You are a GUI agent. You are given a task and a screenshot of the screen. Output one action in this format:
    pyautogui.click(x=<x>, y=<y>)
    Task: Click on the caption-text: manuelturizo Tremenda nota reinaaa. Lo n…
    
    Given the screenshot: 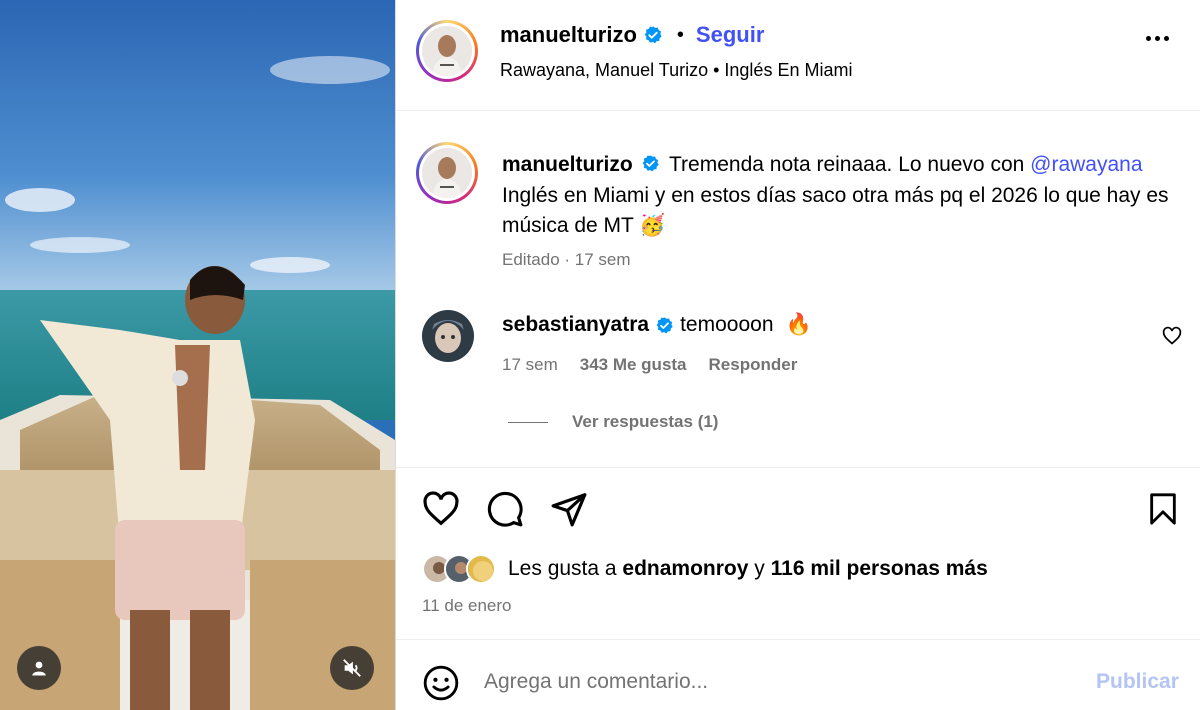 What is the action you would take?
    pyautogui.click(x=842, y=196)
    